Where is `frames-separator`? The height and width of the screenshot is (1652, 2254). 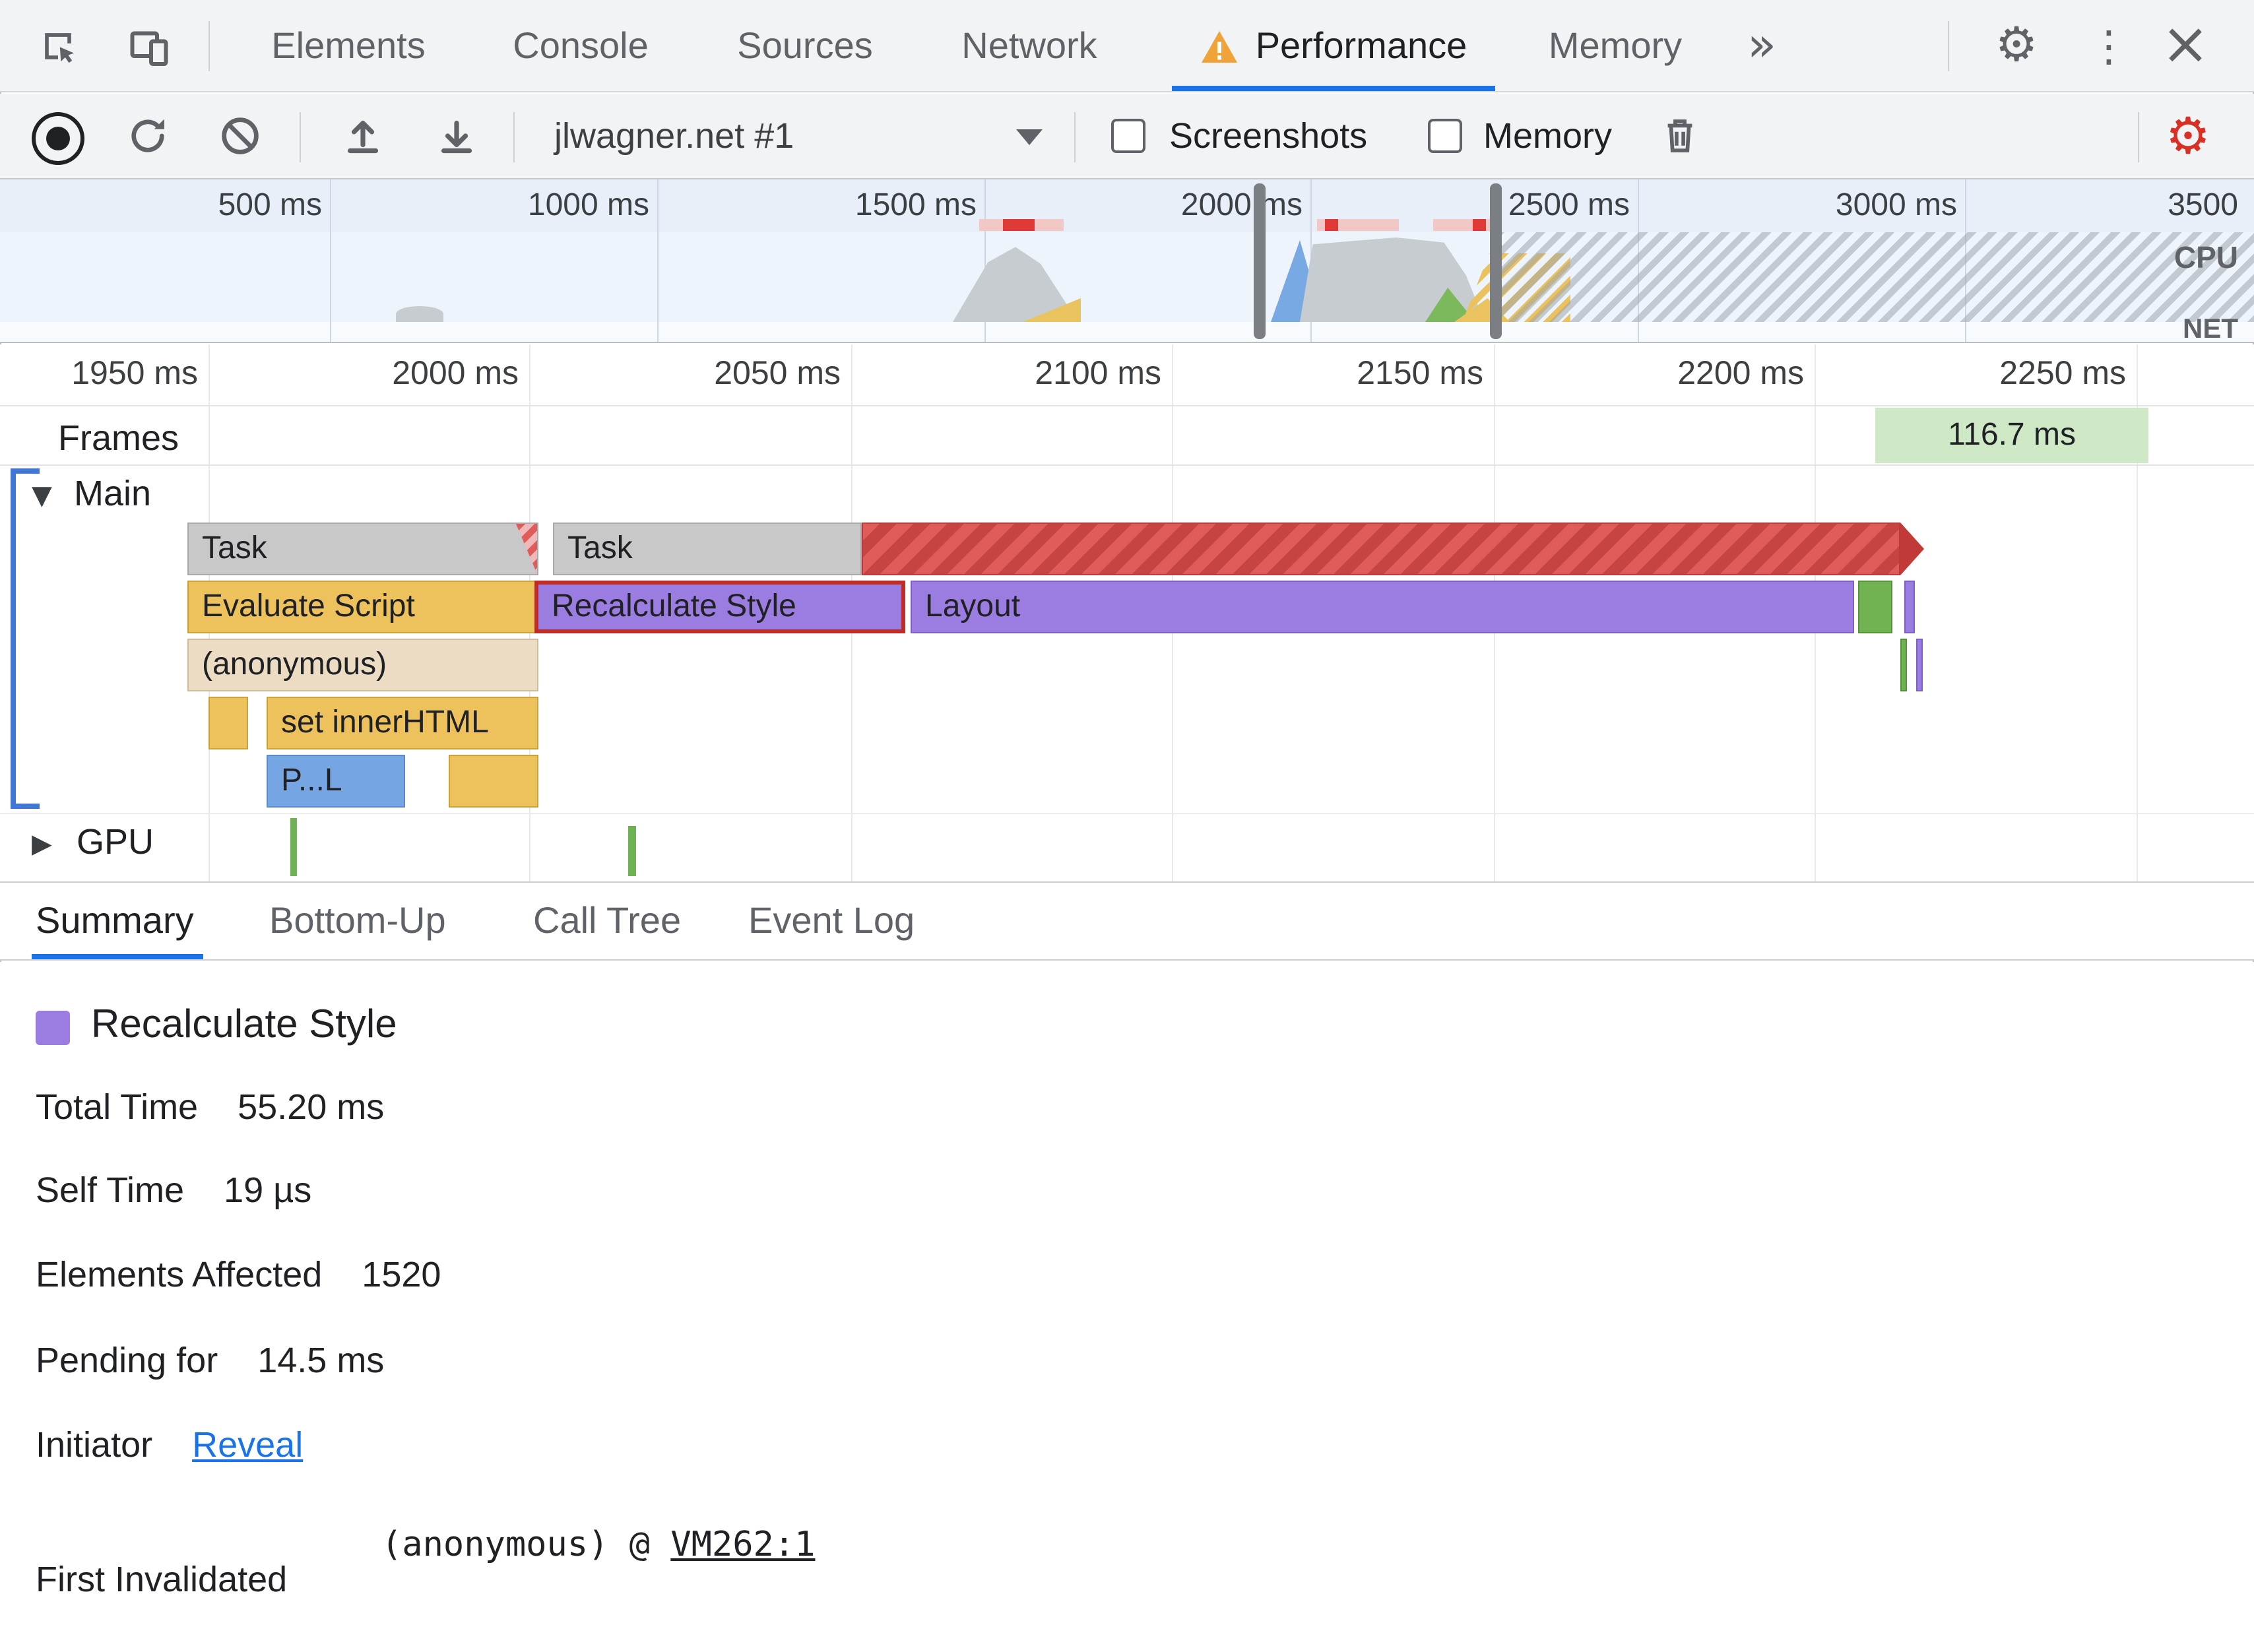
frames-separator is located at coordinates (1127, 465).